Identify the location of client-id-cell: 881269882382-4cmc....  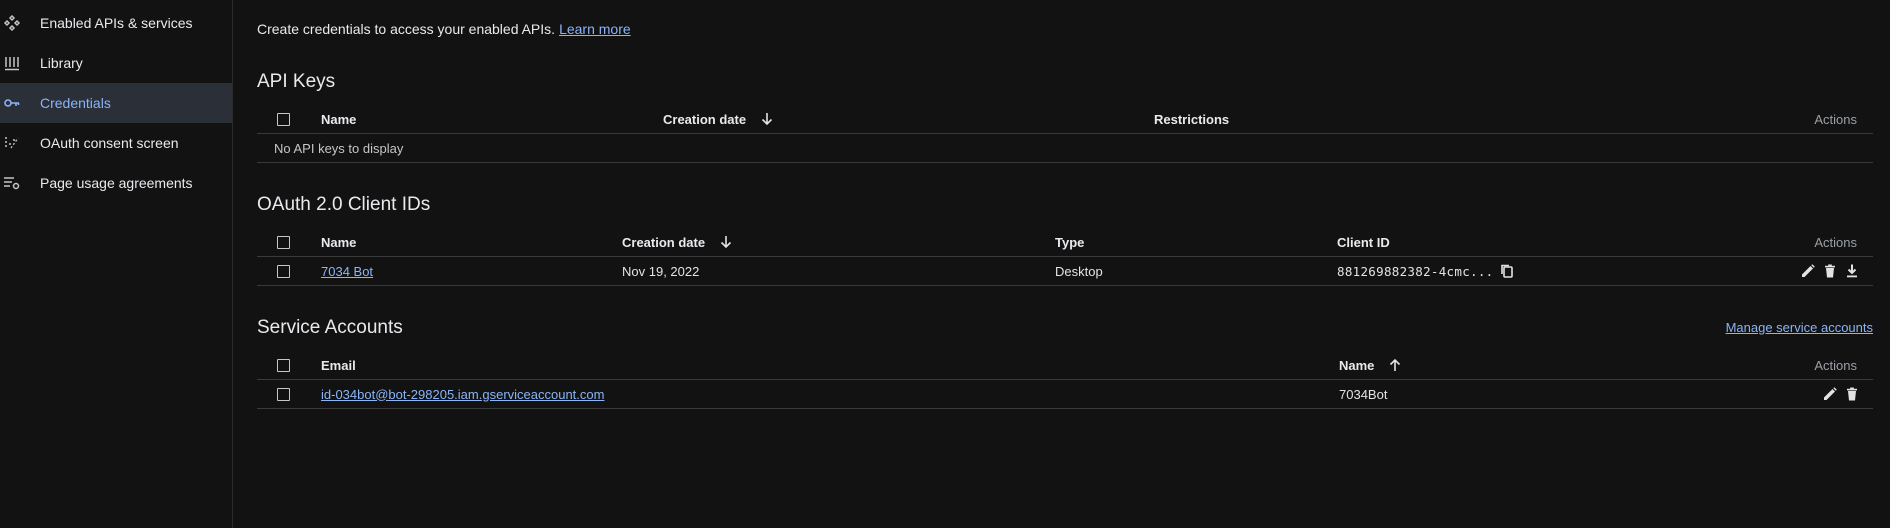
(1427, 271).